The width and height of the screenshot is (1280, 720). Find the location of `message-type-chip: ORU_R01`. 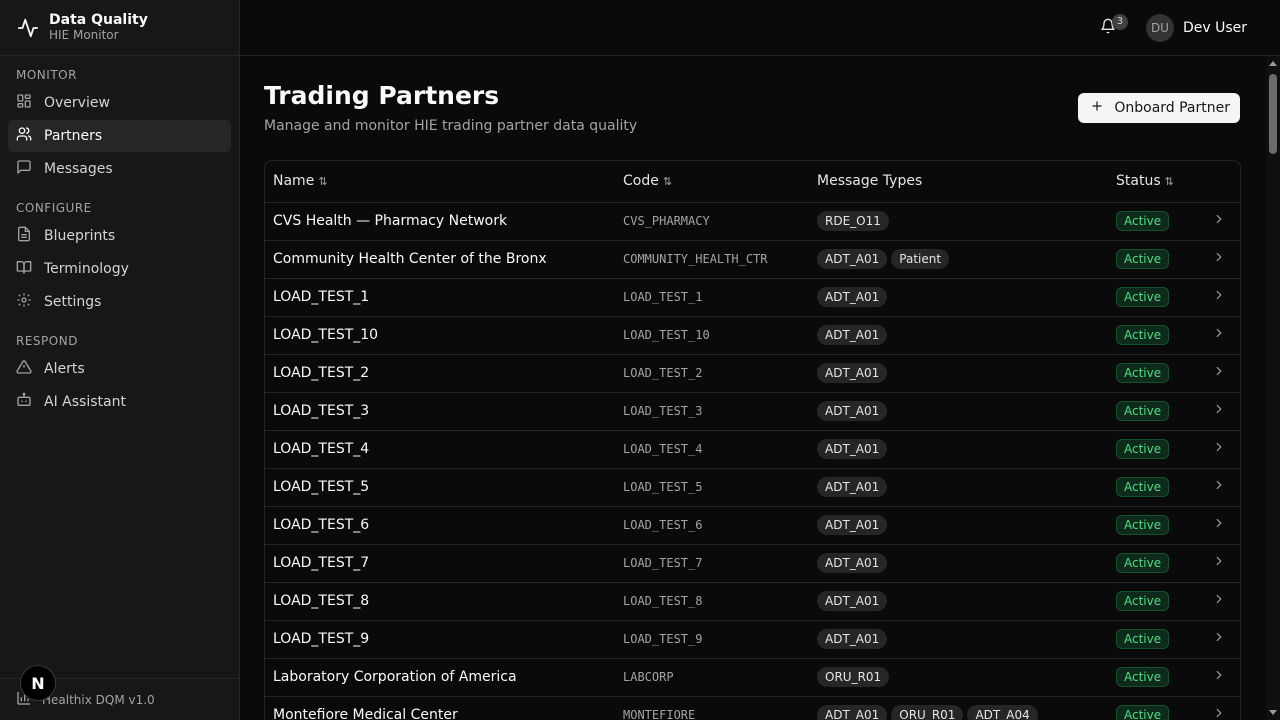

message-type-chip: ORU_R01 is located at coordinates (927, 712).